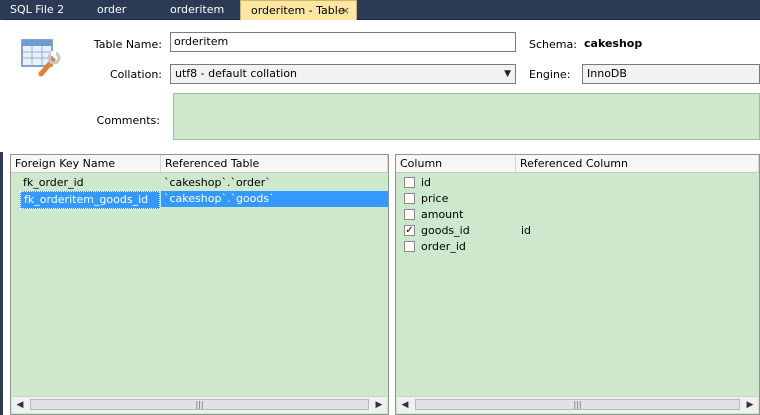  I want to click on comments-label: Comments:, so click(128, 120).